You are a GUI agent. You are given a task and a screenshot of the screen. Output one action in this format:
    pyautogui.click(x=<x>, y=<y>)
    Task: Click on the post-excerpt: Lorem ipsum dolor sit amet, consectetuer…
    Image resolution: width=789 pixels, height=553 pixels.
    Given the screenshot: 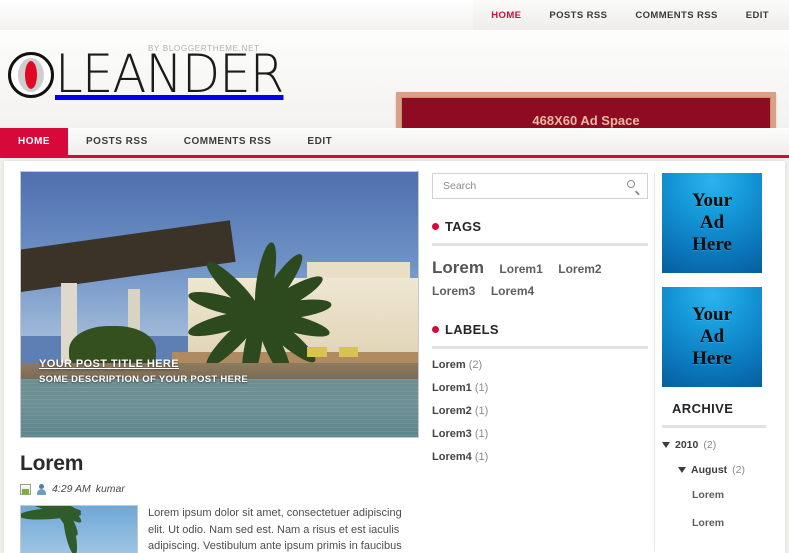 What is the action you would take?
    pyautogui.click(x=275, y=529)
    